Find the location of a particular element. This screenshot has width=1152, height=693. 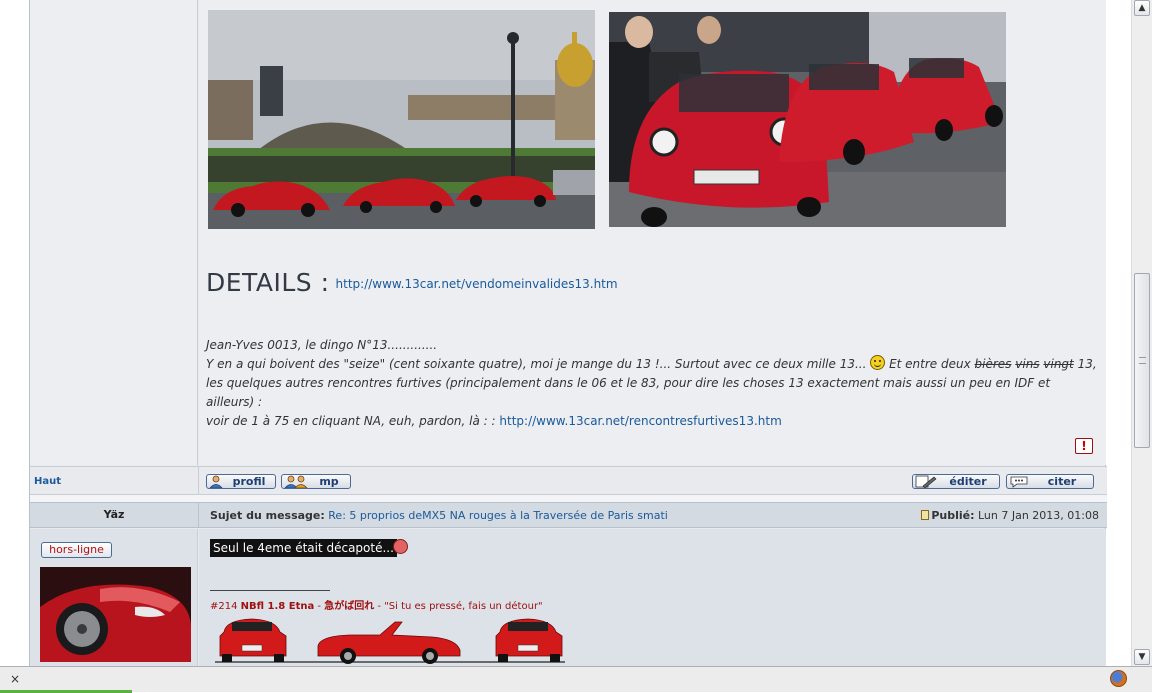

scroll-down-arrow-icon: ▼ is located at coordinates (1142, 657).